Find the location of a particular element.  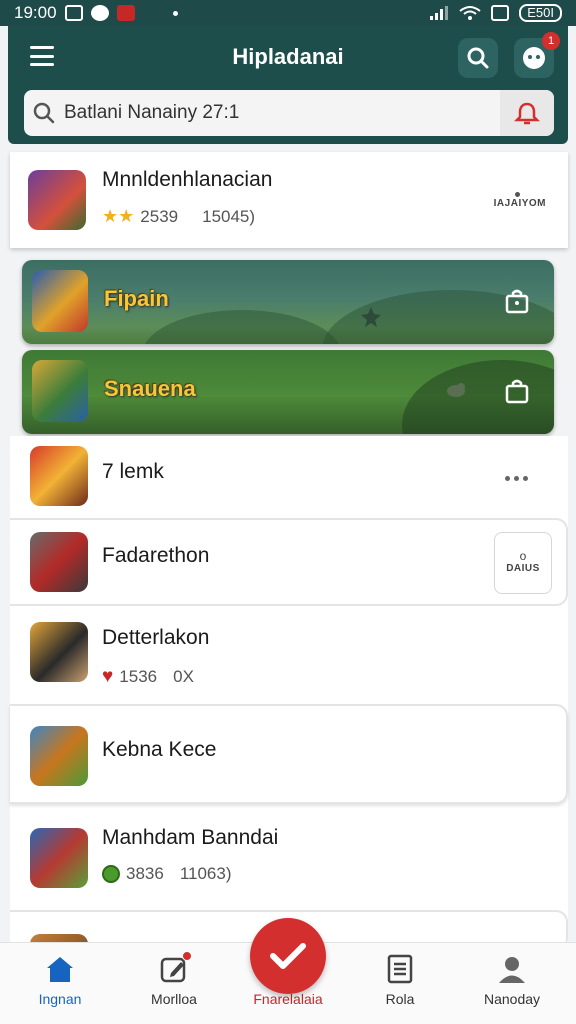

favorites-fab-button is located at coordinates (288, 956).